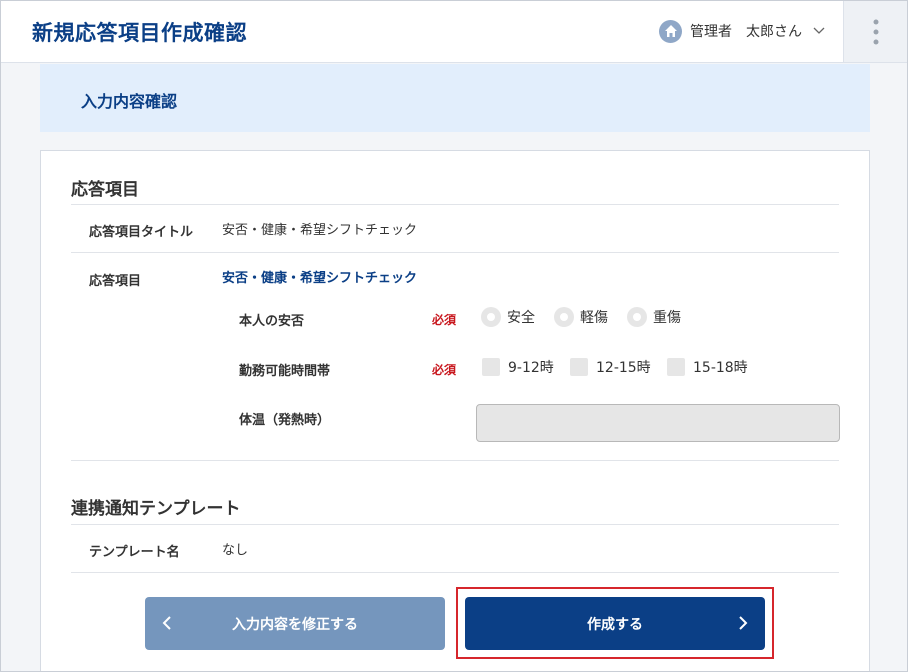 This screenshot has height=672, width=908. What do you see at coordinates (875, 31) in the screenshot?
I see `kebab-menu-icon` at bounding box center [875, 31].